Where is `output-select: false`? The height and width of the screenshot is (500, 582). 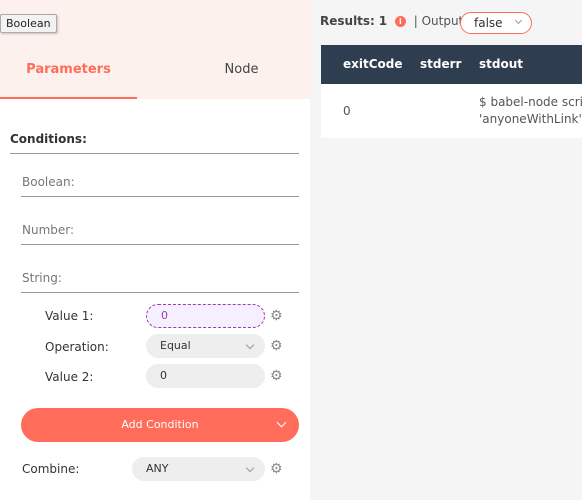 output-select: false is located at coordinates (496, 23).